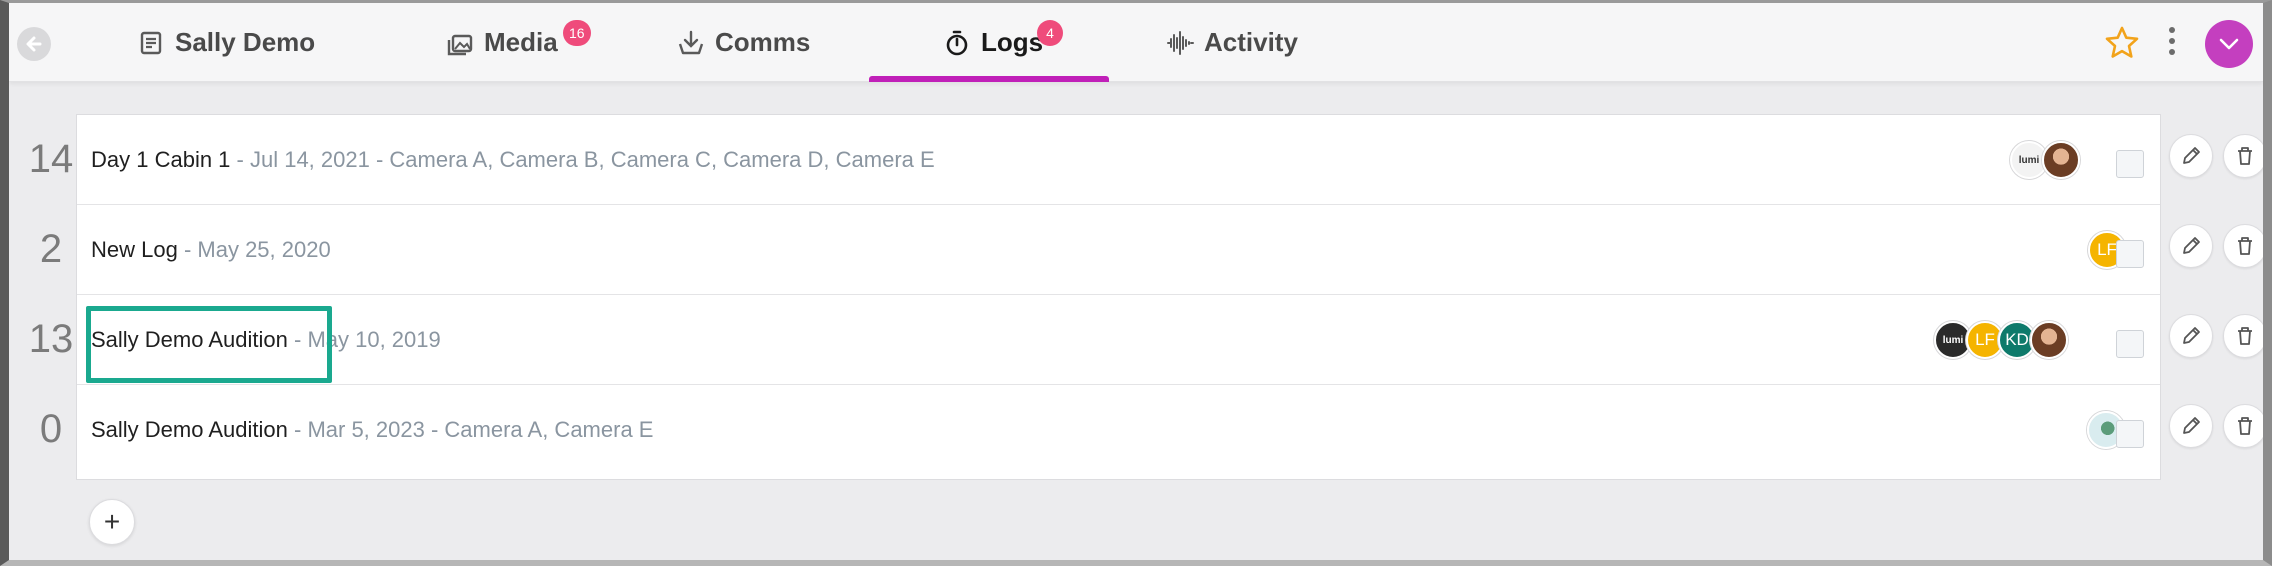  I want to click on tab-label: Sally Demo, so click(245, 42).